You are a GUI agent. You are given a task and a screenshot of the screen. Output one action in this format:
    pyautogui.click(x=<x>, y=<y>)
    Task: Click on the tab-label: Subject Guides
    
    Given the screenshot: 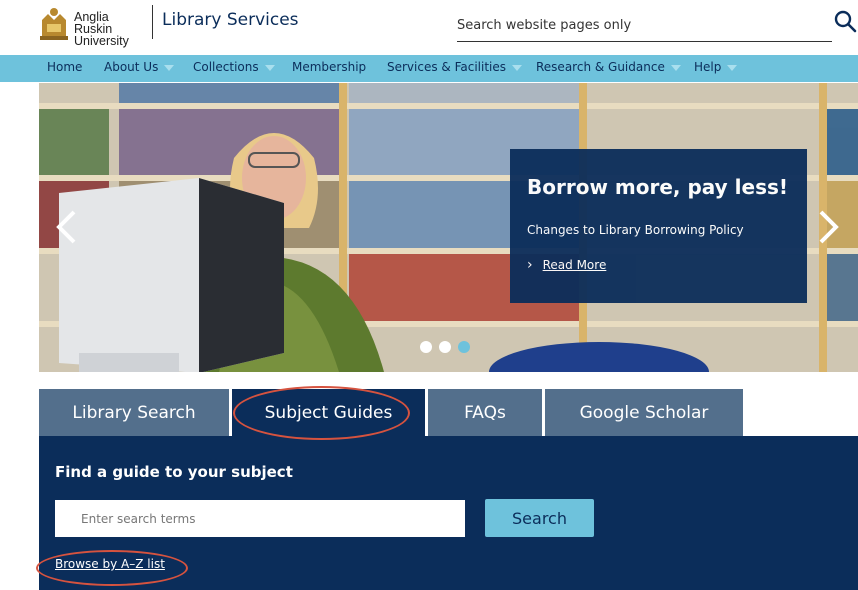 What is the action you would take?
    pyautogui.click(x=328, y=412)
    